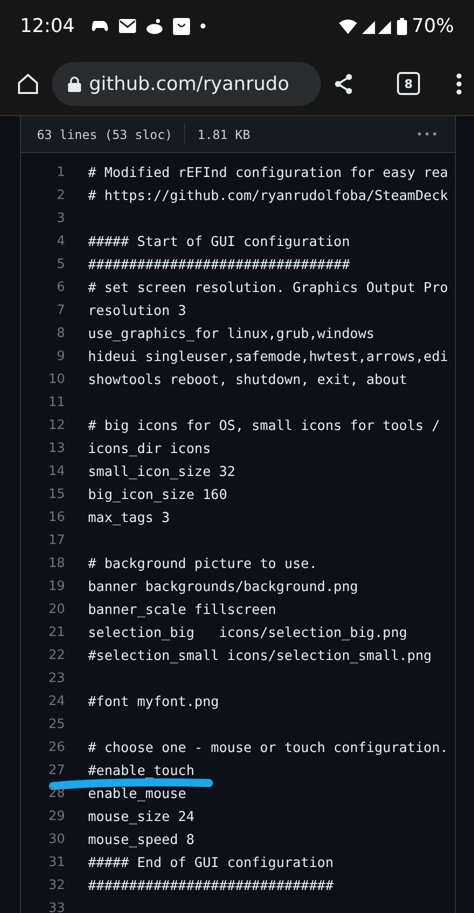 This screenshot has height=913, width=474. What do you see at coordinates (127, 26) in the screenshot?
I see `mail-icon` at bounding box center [127, 26].